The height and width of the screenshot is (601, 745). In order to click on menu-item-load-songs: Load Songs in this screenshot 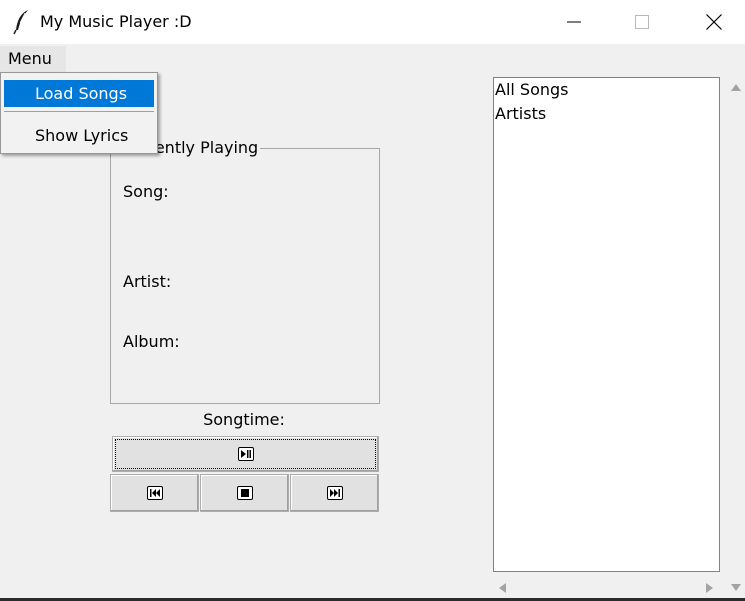, I will do `click(79, 93)`.